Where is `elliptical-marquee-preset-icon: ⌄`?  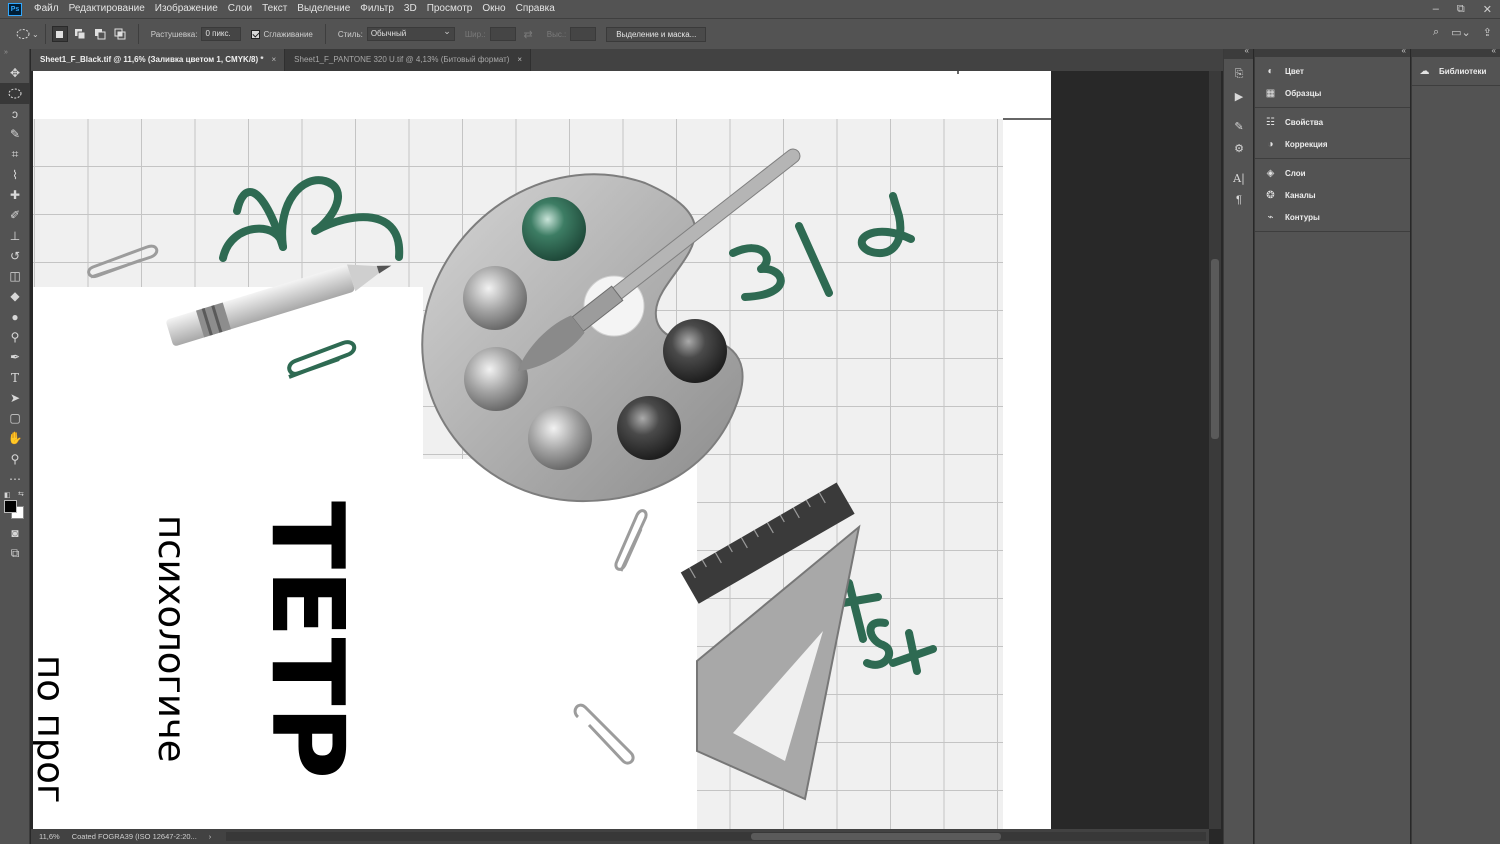
elliptical-marquee-preset-icon: ⌄ is located at coordinates (27, 34).